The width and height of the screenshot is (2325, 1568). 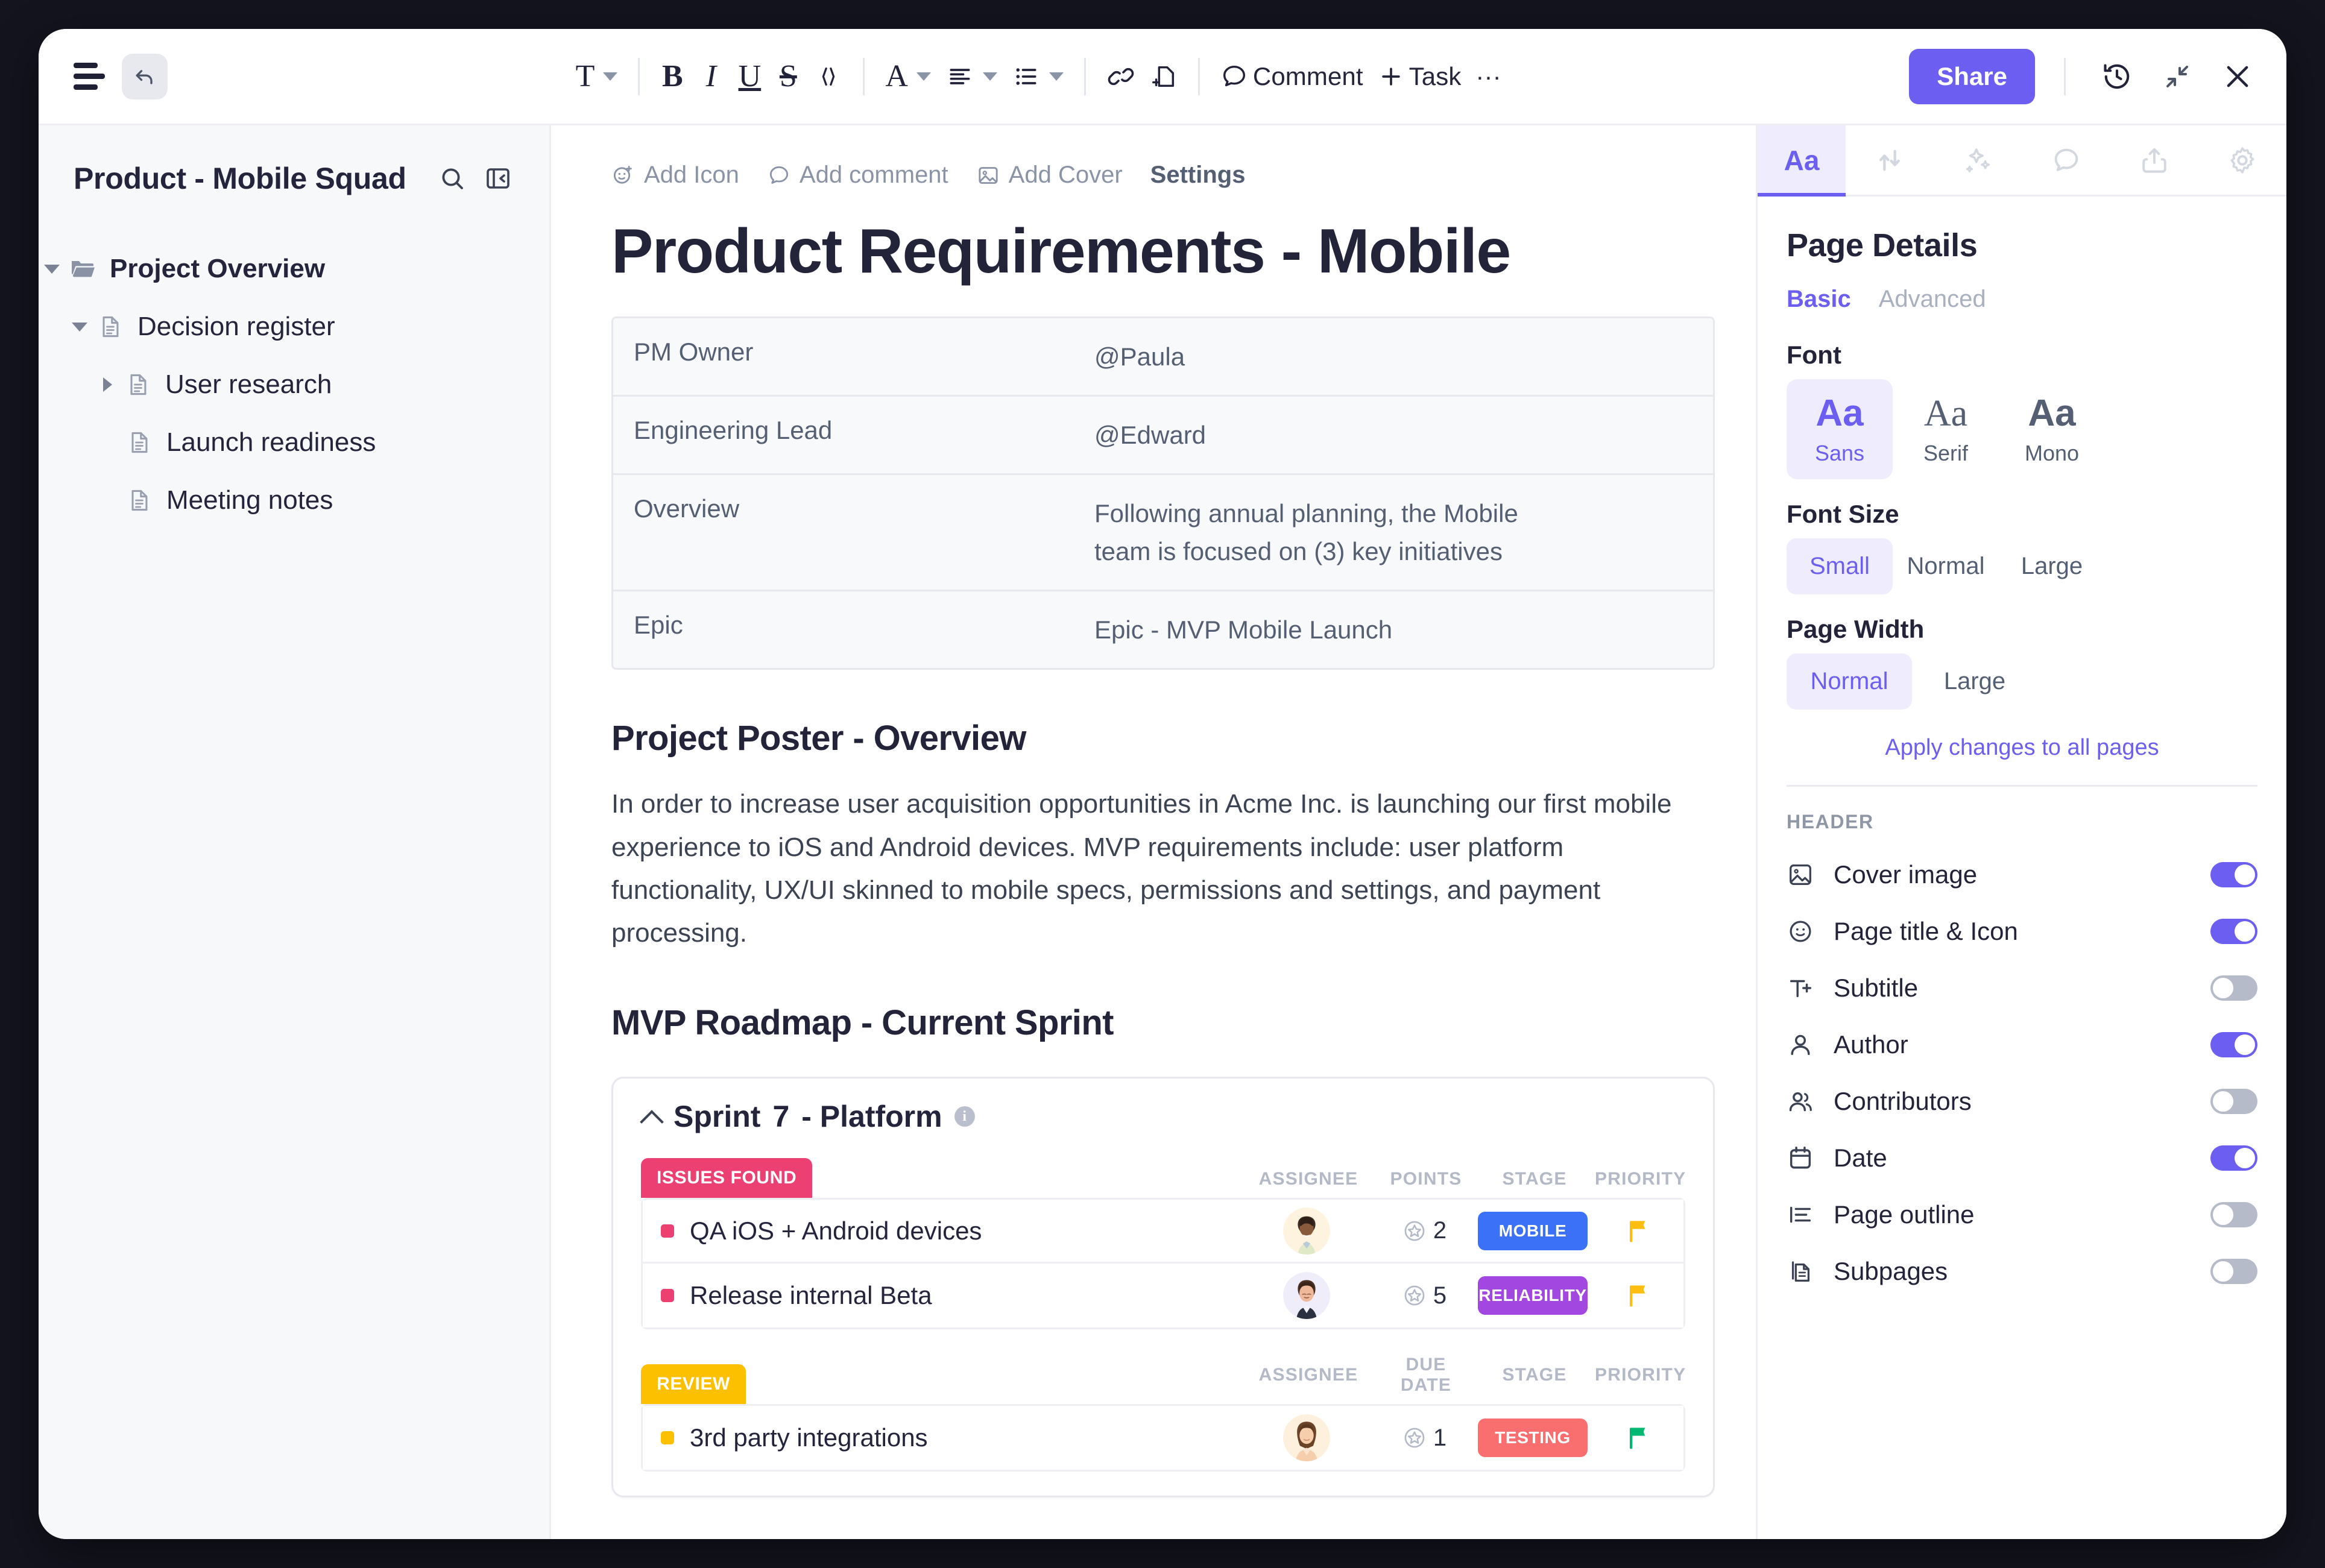 I want to click on undo-arrow-icon, so click(x=144, y=77).